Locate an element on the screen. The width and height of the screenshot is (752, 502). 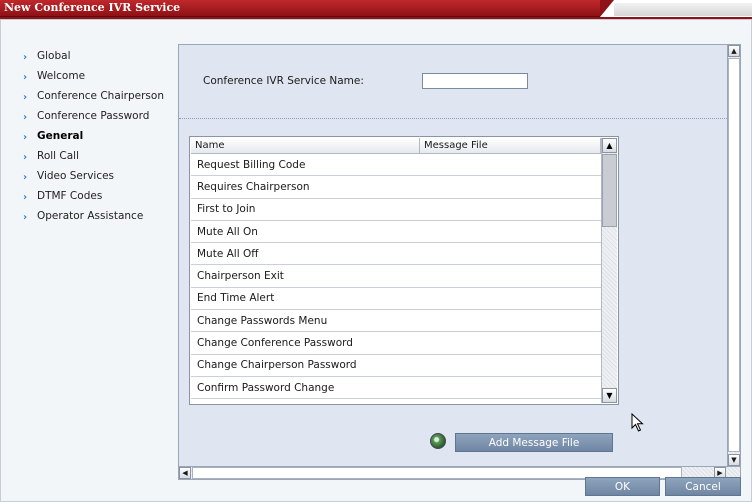
table-scroll-thumb is located at coordinates (609, 190).